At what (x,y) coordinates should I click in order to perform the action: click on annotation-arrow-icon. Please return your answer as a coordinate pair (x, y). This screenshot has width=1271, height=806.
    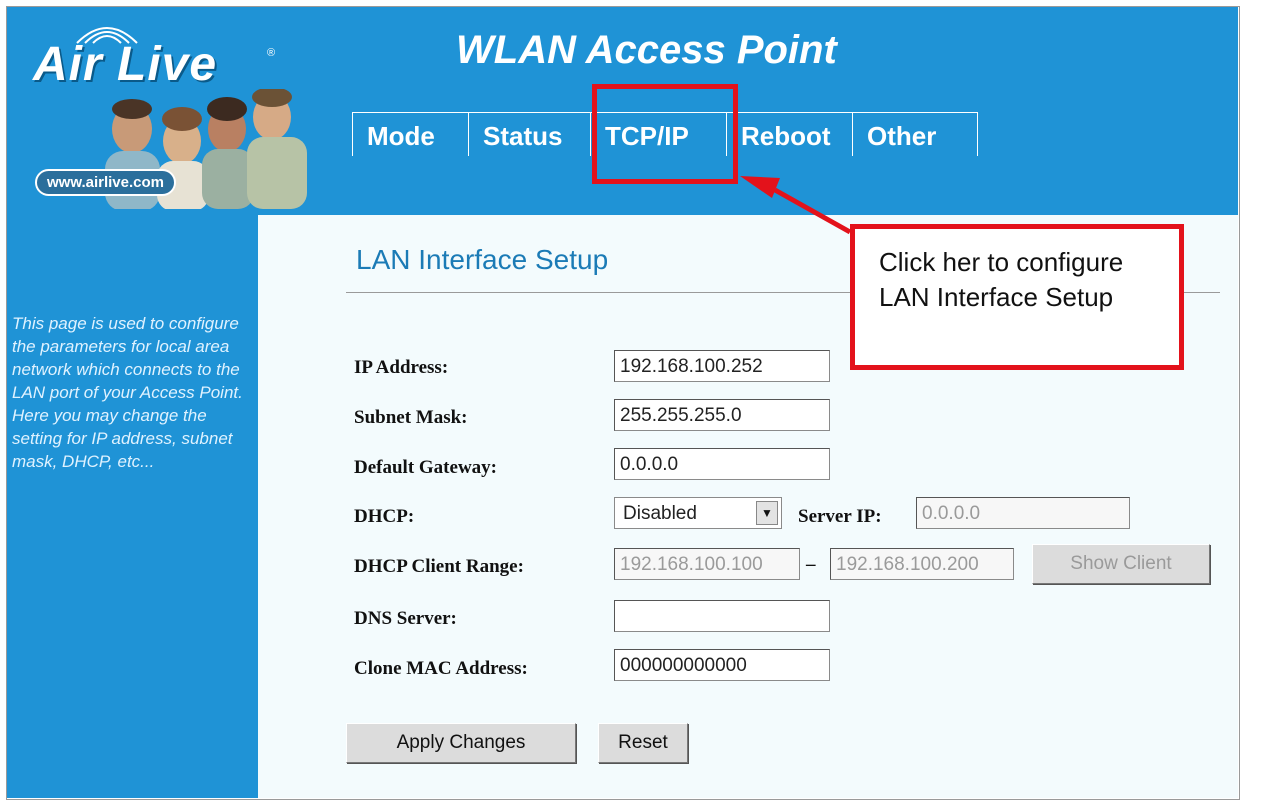
    Looking at the image, I should click on (796, 205).